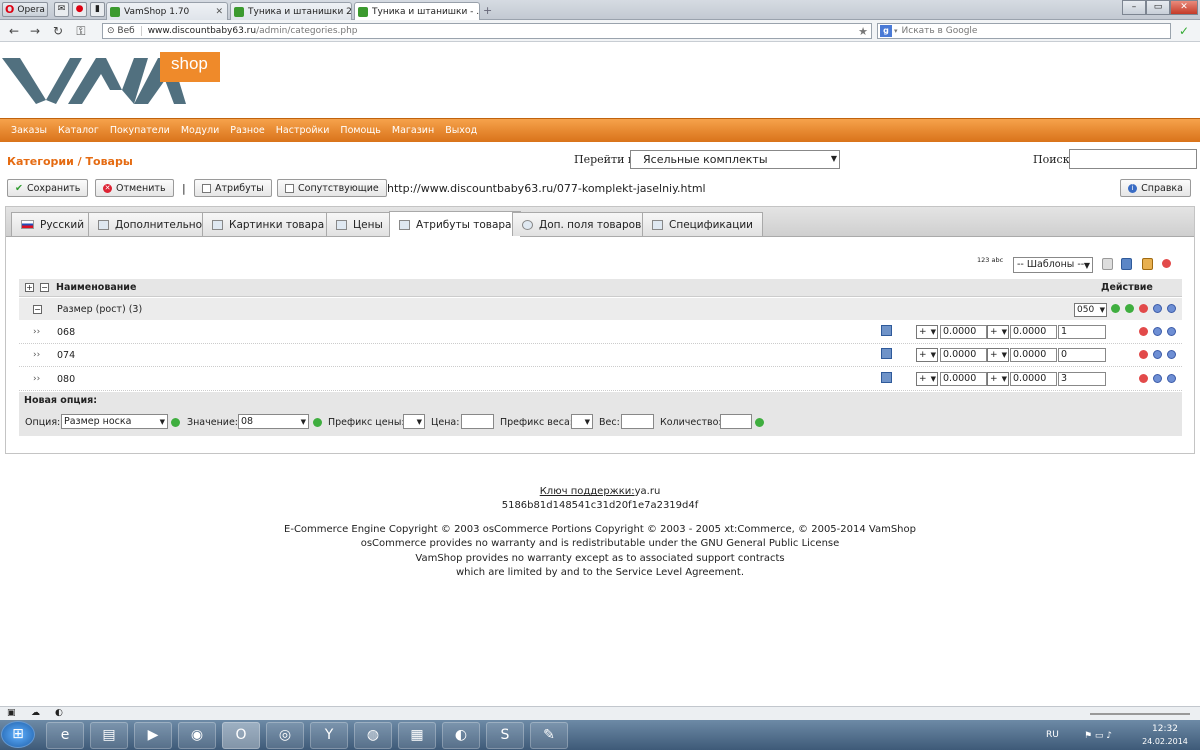  I want to click on menu-settings: Настройки, so click(303, 130).